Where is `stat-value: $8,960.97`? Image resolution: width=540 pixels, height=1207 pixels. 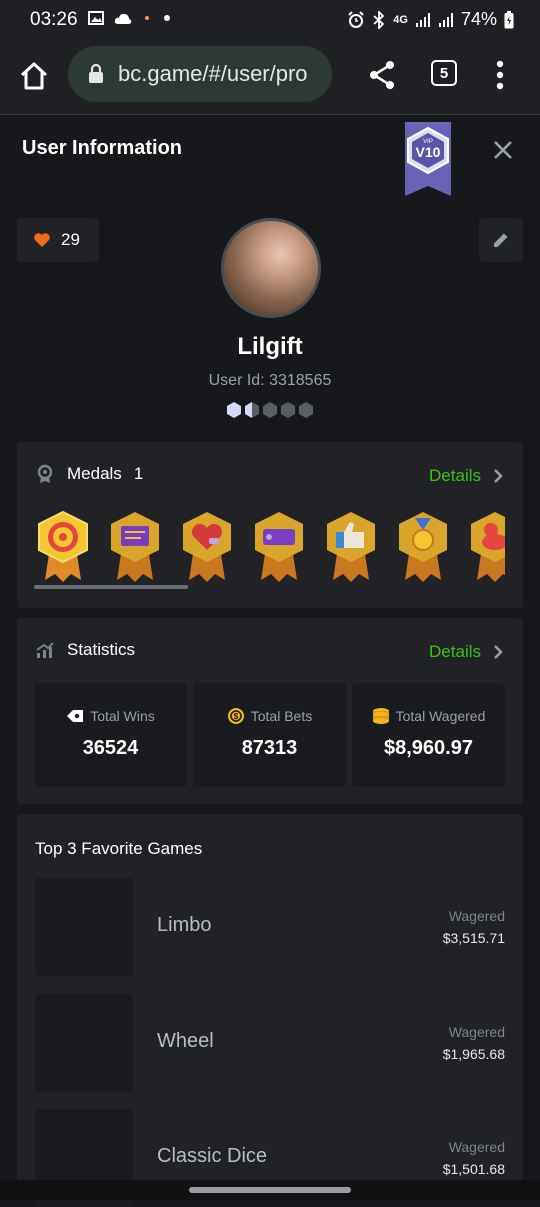 stat-value: $8,960.97 is located at coordinates (428, 748).